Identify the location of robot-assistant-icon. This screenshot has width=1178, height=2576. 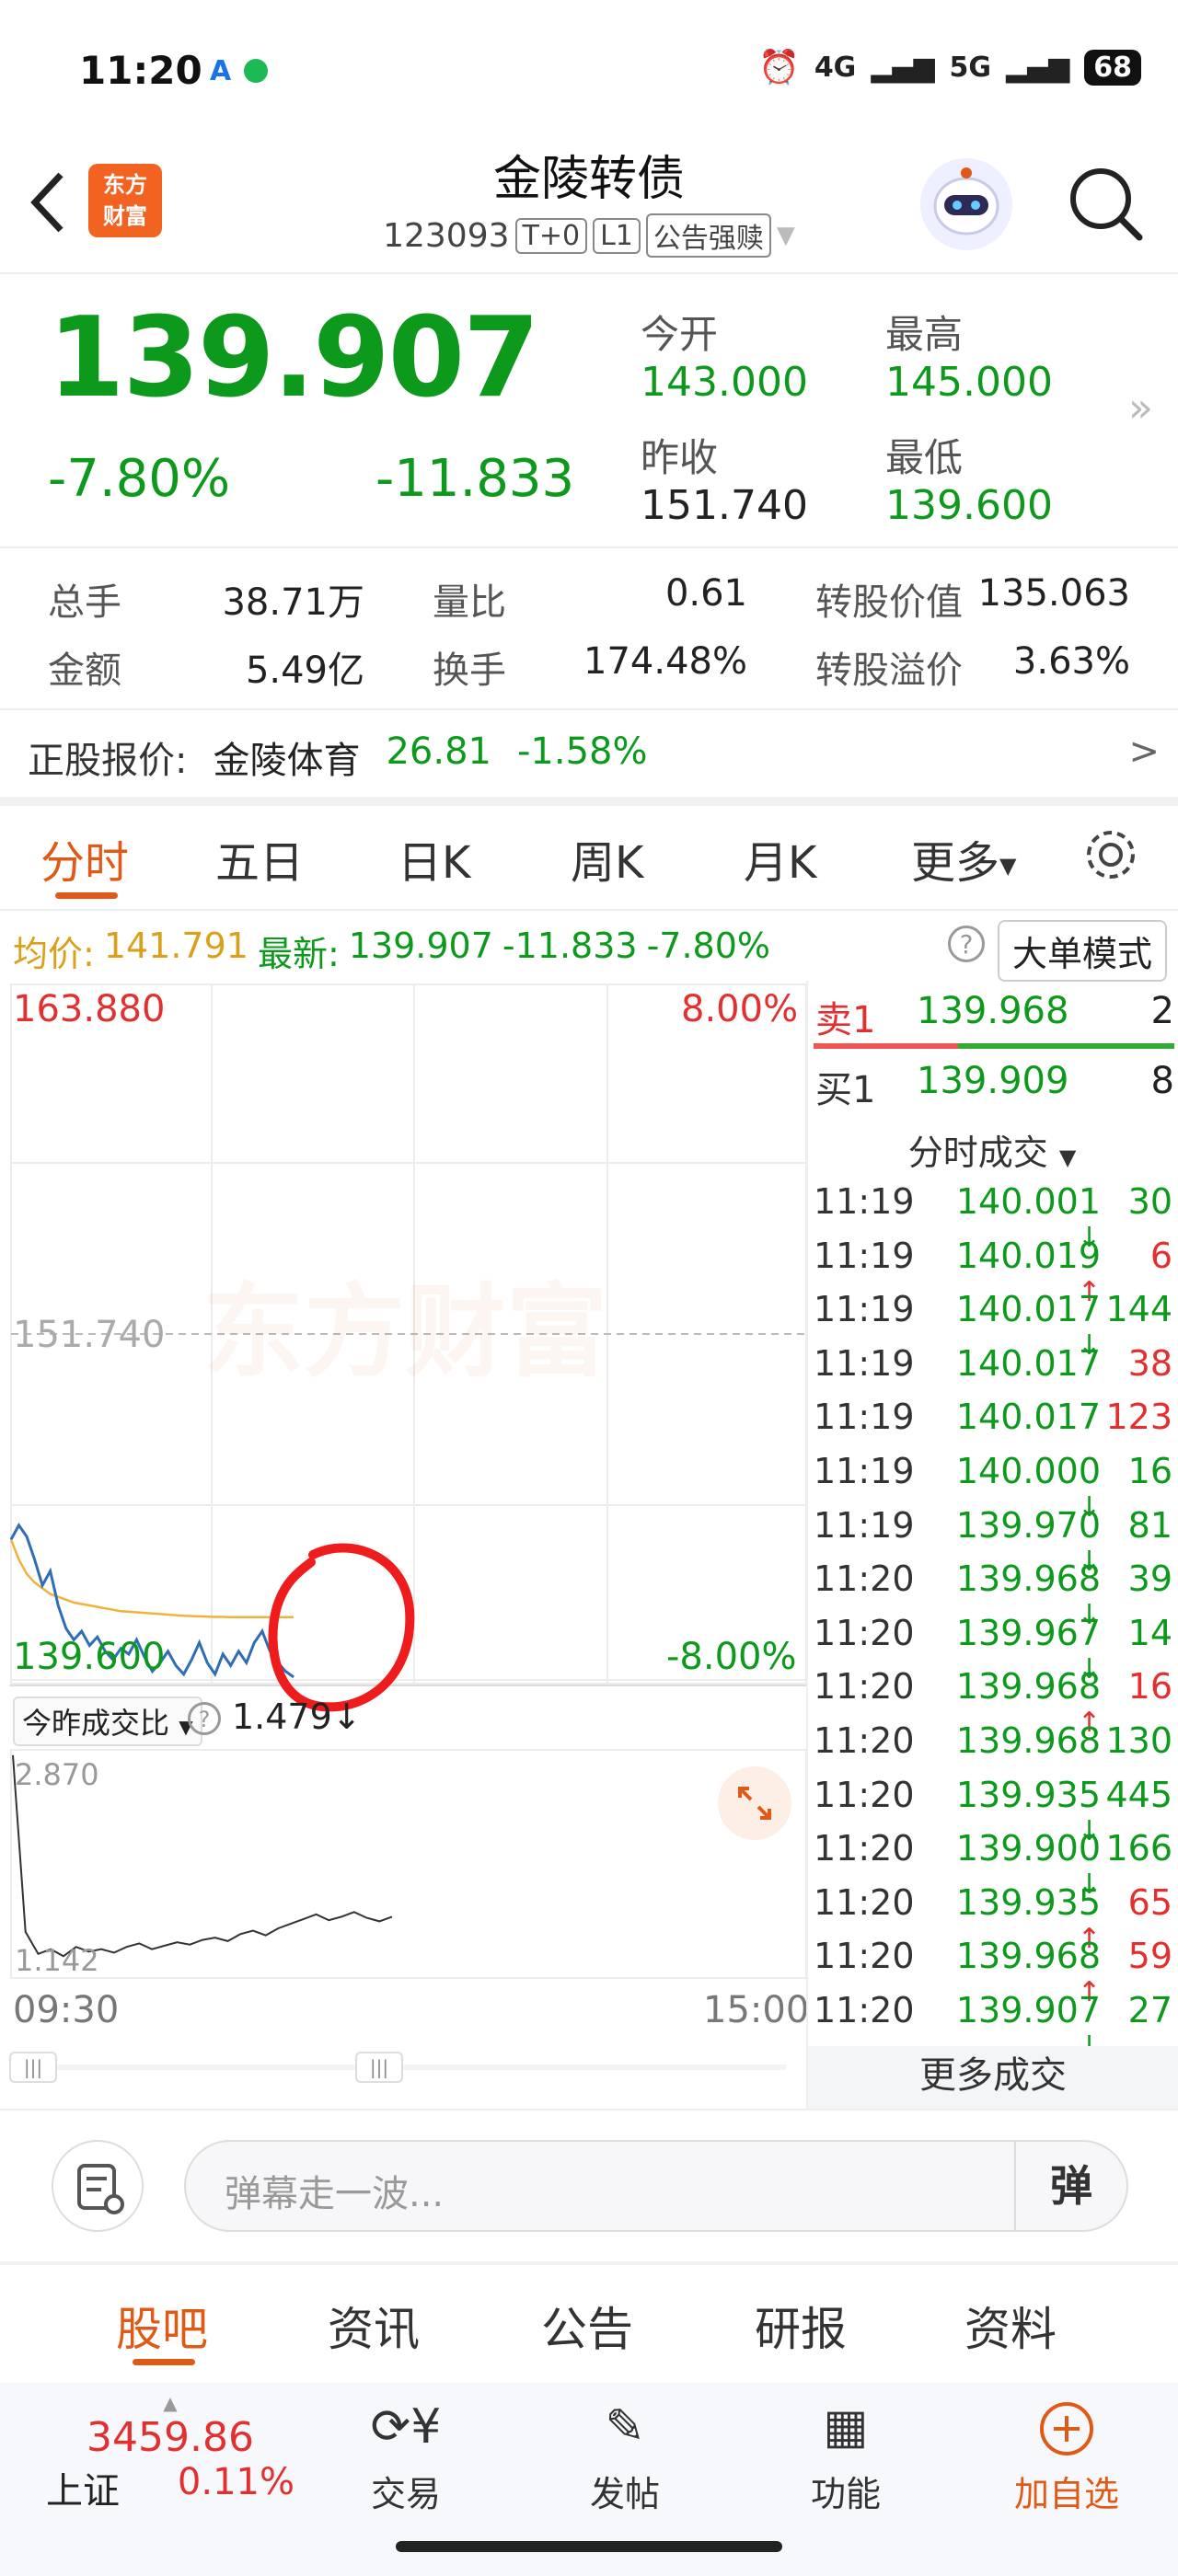
(966, 204).